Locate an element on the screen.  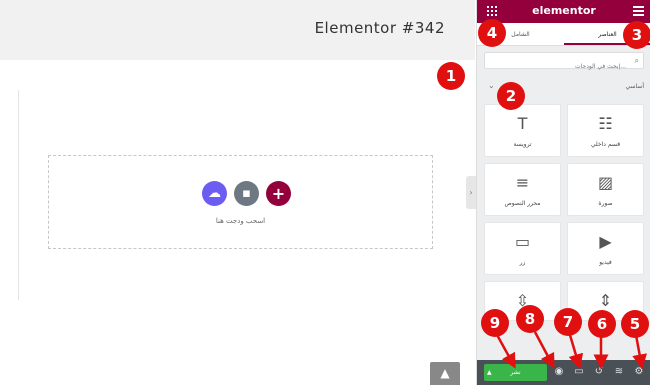
widget-button: ▭ زر is located at coordinates (522, 248).